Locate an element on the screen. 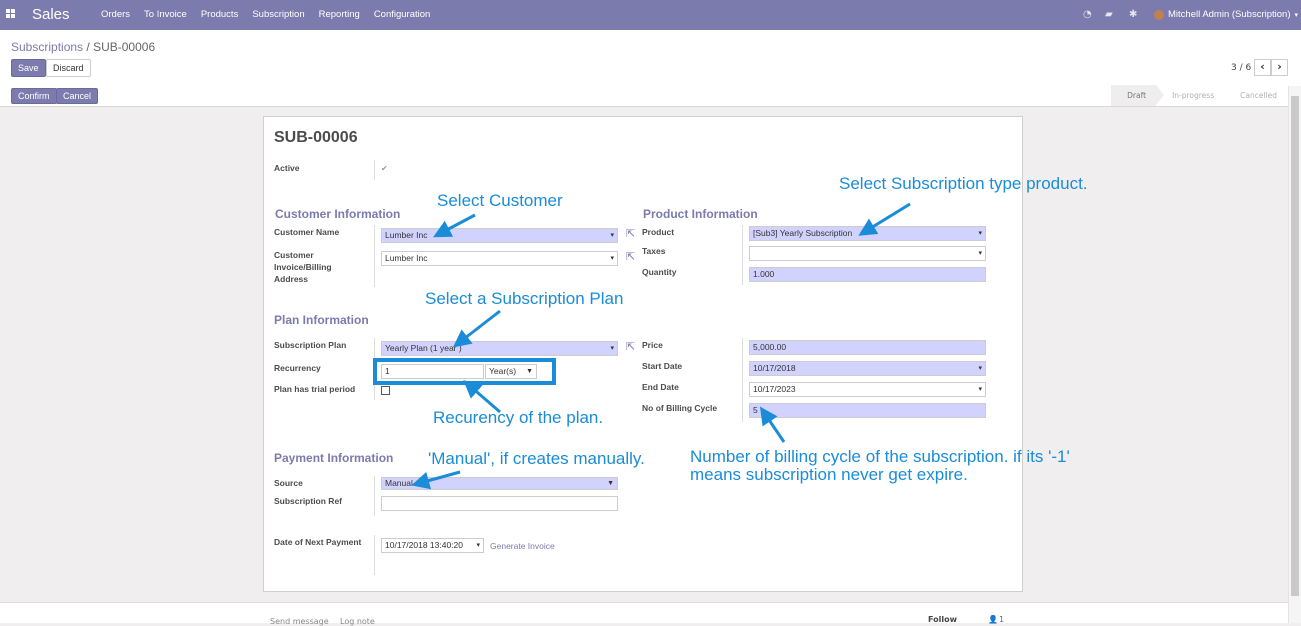  stage-bar: Draft In-progress Cancelled is located at coordinates (1199, 95).